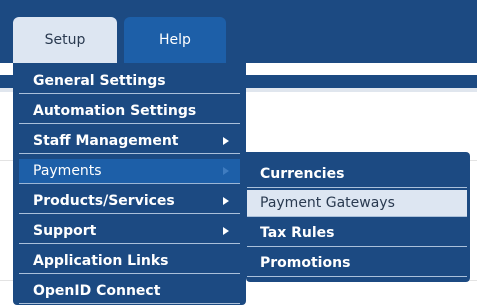 The height and width of the screenshot is (305, 477). What do you see at coordinates (67, 171) in the screenshot?
I see `menu-item-label: Payments` at bounding box center [67, 171].